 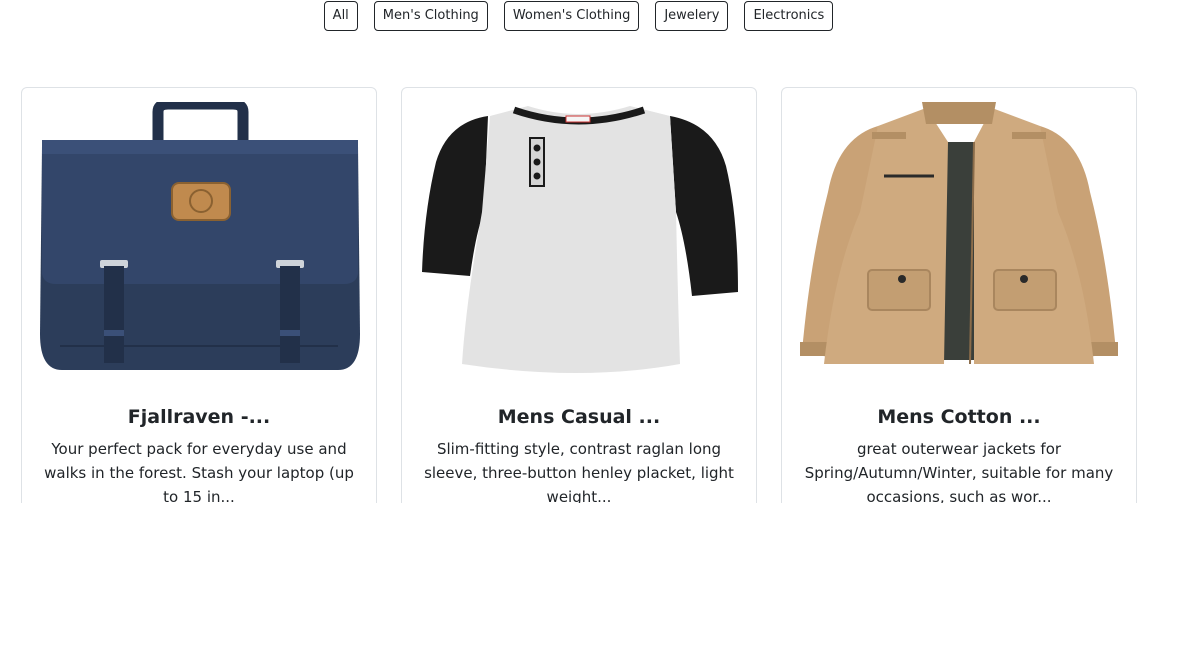 What do you see at coordinates (579, 239) in the screenshot?
I see `product-image-shirt` at bounding box center [579, 239].